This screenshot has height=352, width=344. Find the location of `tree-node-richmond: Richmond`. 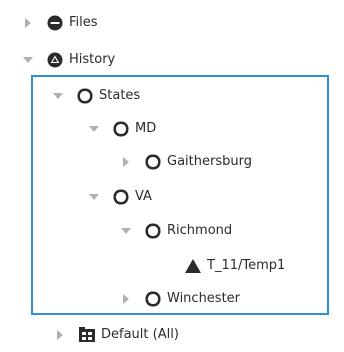

tree-node-richmond: Richmond is located at coordinates (175, 231).